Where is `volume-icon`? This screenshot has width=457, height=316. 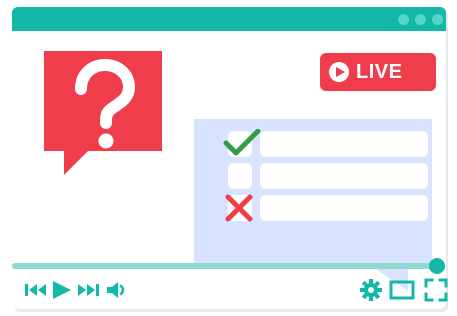 volume-icon is located at coordinates (116, 290).